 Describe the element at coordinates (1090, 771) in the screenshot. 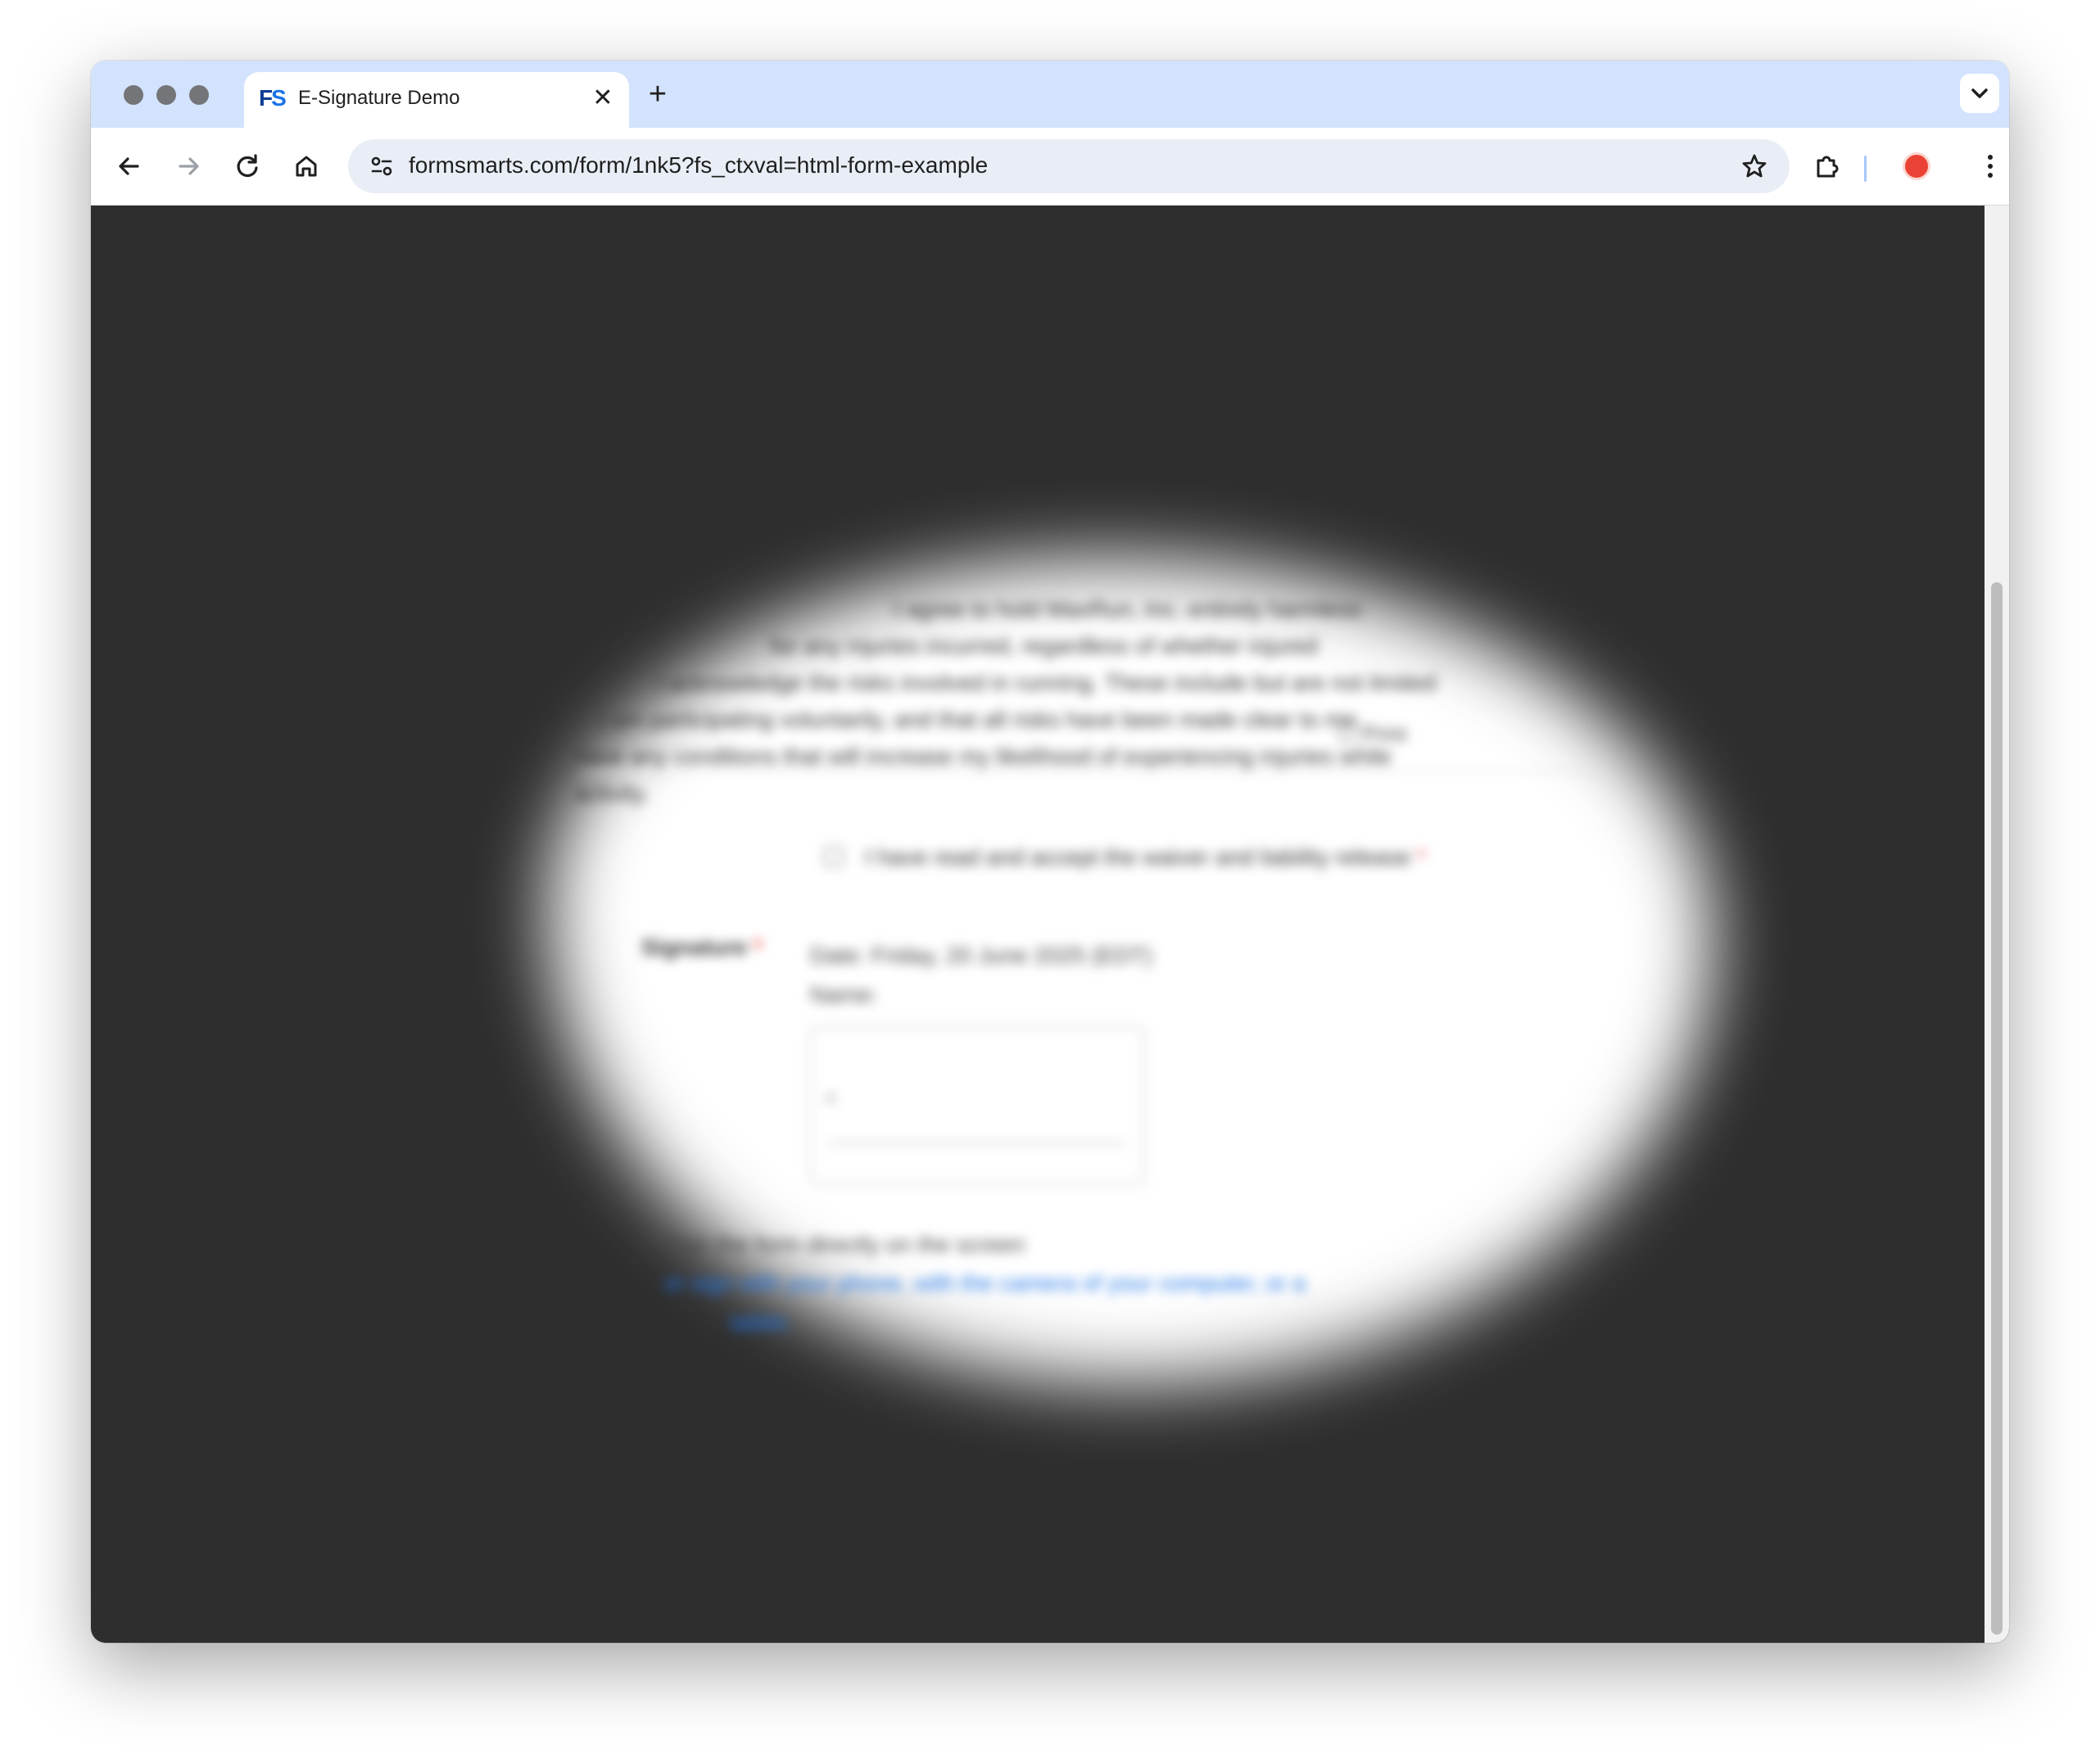

I see `section-divider` at that location.